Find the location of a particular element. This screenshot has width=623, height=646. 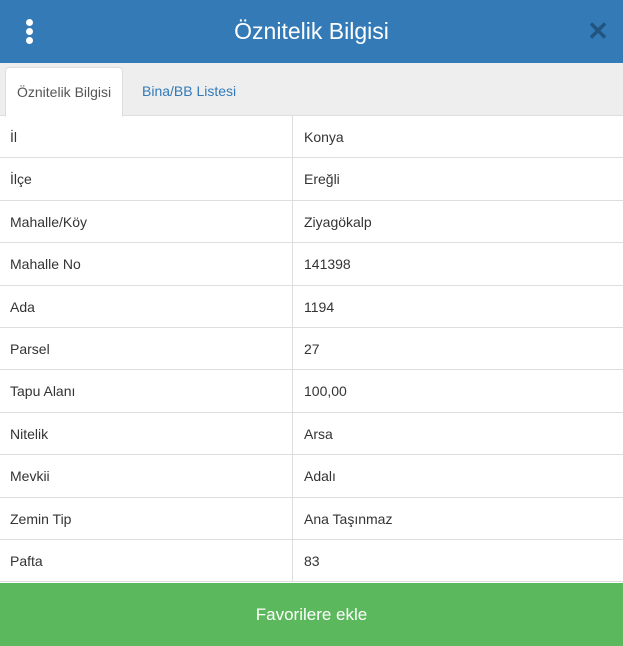

table-row: Nitelik Arsa is located at coordinates (311, 434).